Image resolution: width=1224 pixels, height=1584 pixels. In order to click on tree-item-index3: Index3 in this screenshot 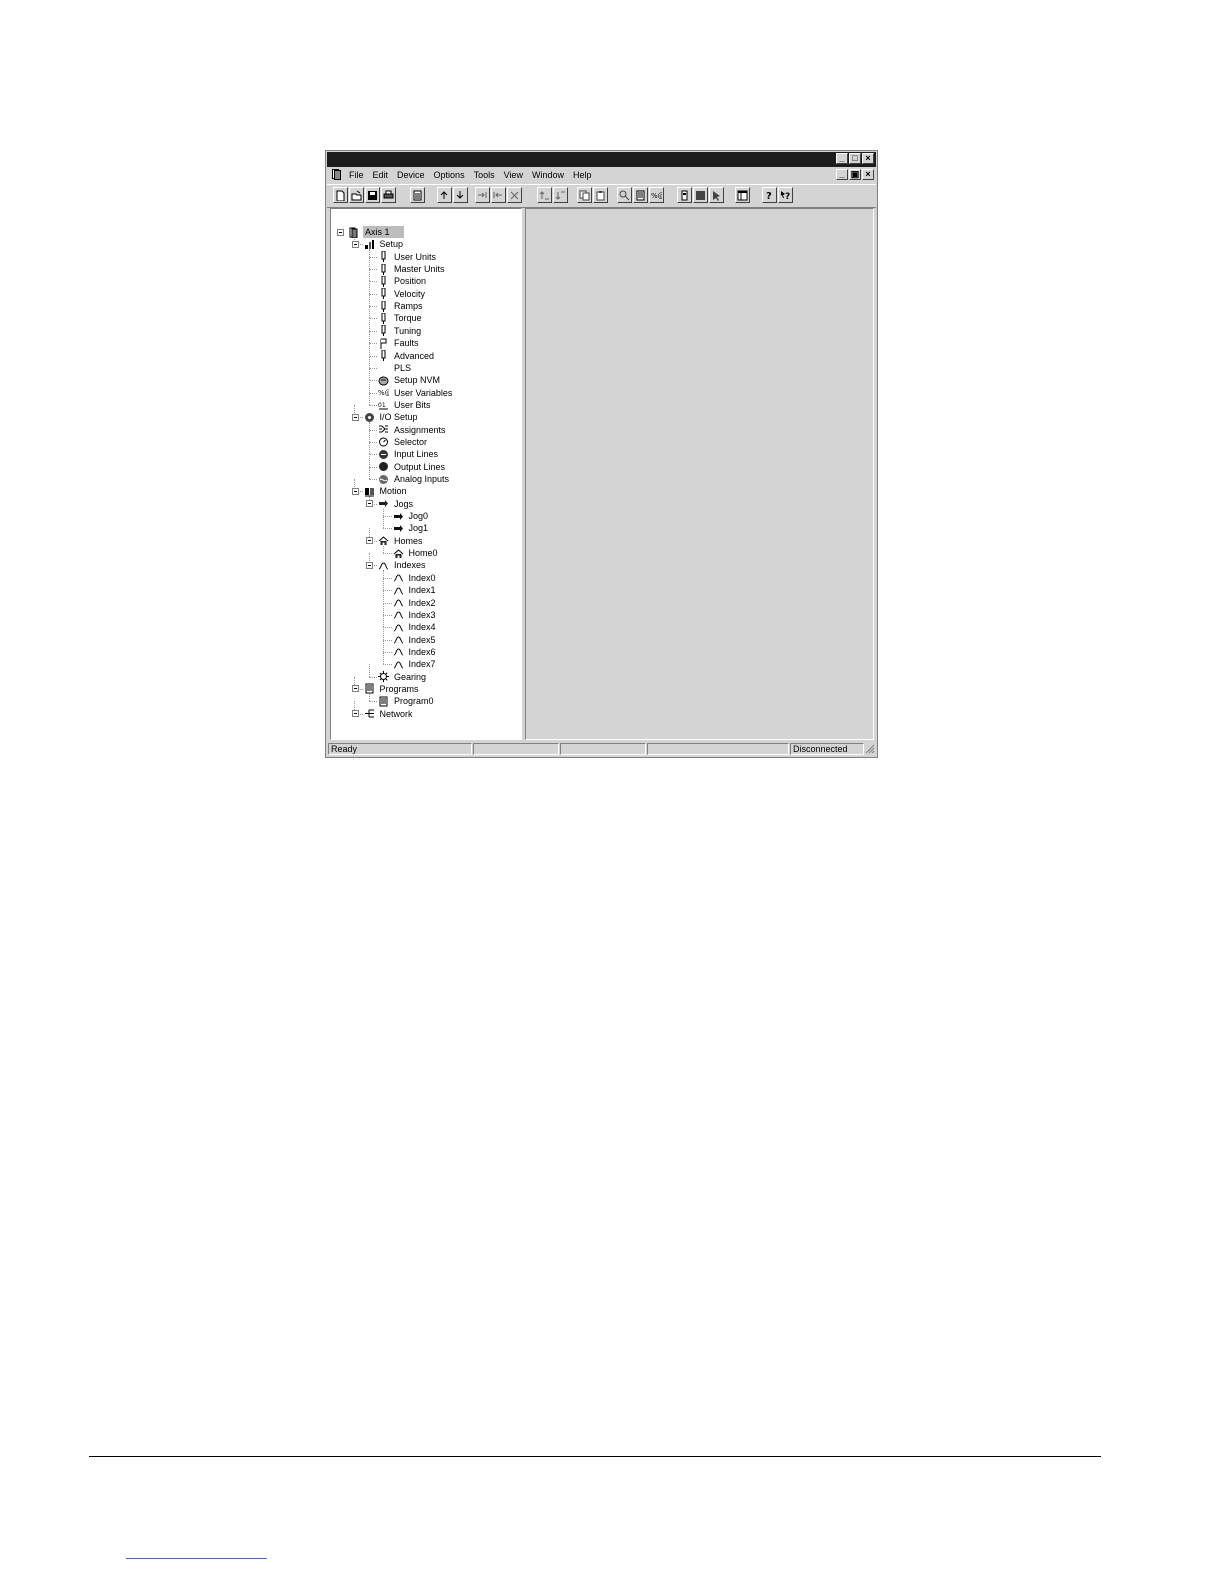, I will do `click(415, 615)`.